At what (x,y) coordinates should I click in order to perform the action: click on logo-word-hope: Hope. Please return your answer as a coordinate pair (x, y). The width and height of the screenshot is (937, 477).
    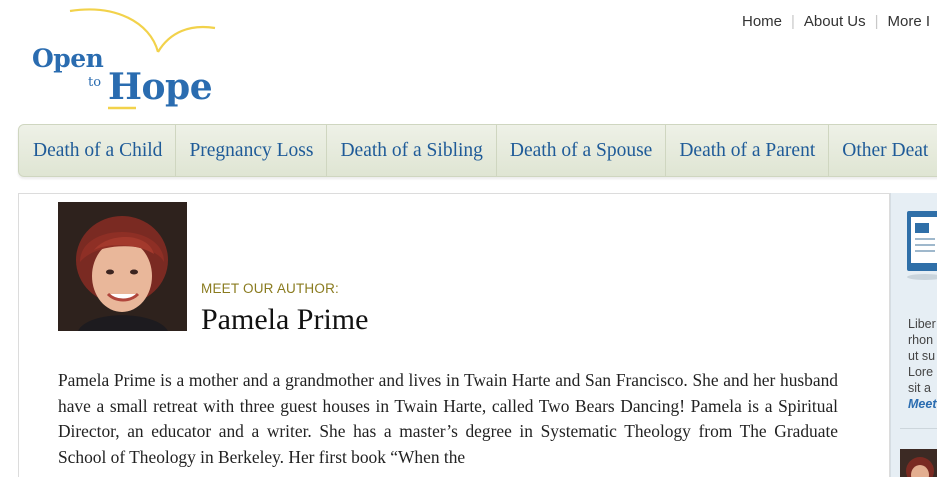
    Looking at the image, I should click on (160, 87).